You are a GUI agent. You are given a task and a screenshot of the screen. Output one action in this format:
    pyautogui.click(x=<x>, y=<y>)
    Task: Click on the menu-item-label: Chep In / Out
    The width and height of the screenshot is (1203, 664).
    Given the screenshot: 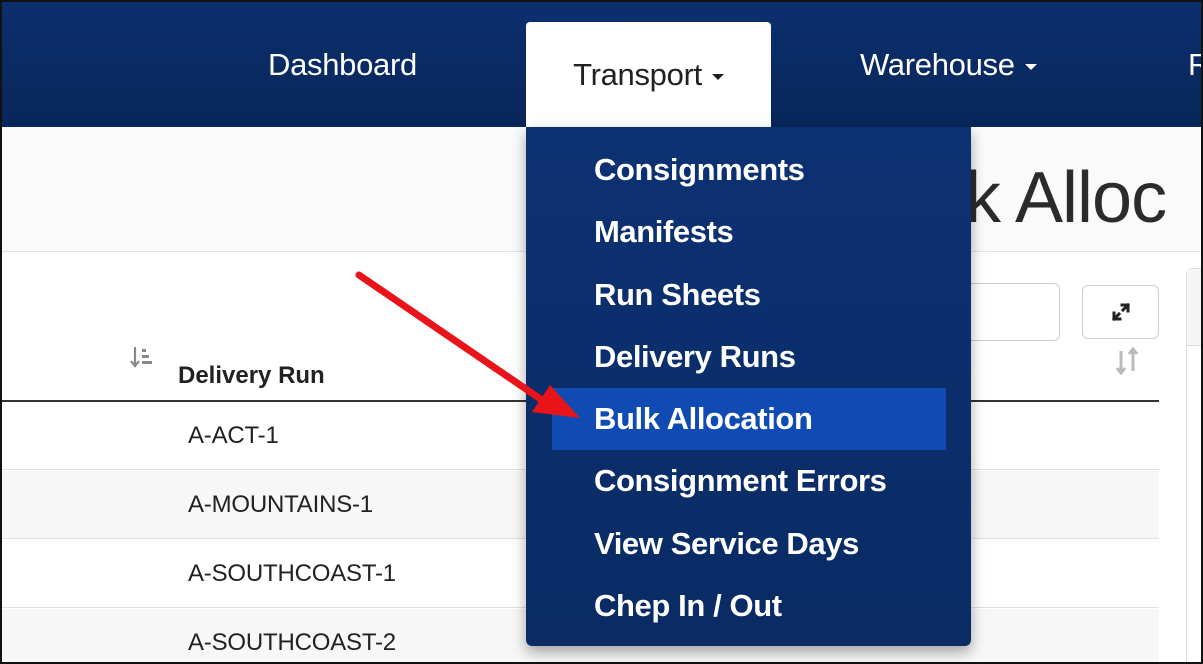 What is the action you would take?
    pyautogui.click(x=688, y=605)
    